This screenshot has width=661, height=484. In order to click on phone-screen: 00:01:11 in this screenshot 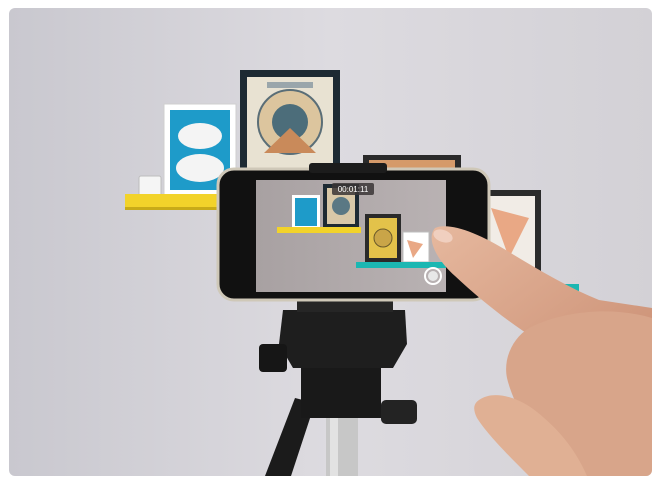, I will do `click(351, 236)`.